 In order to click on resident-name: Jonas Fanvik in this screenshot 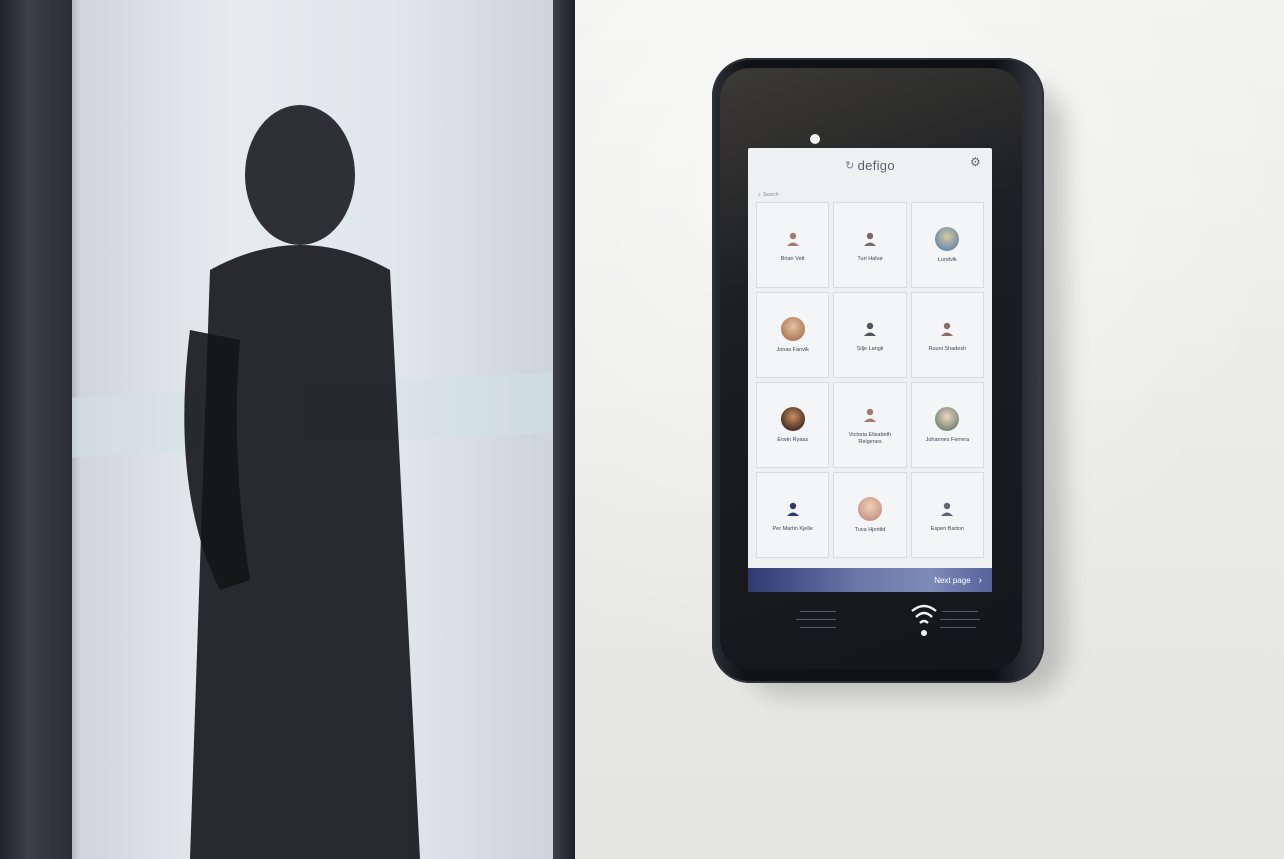, I will do `click(792, 349)`.